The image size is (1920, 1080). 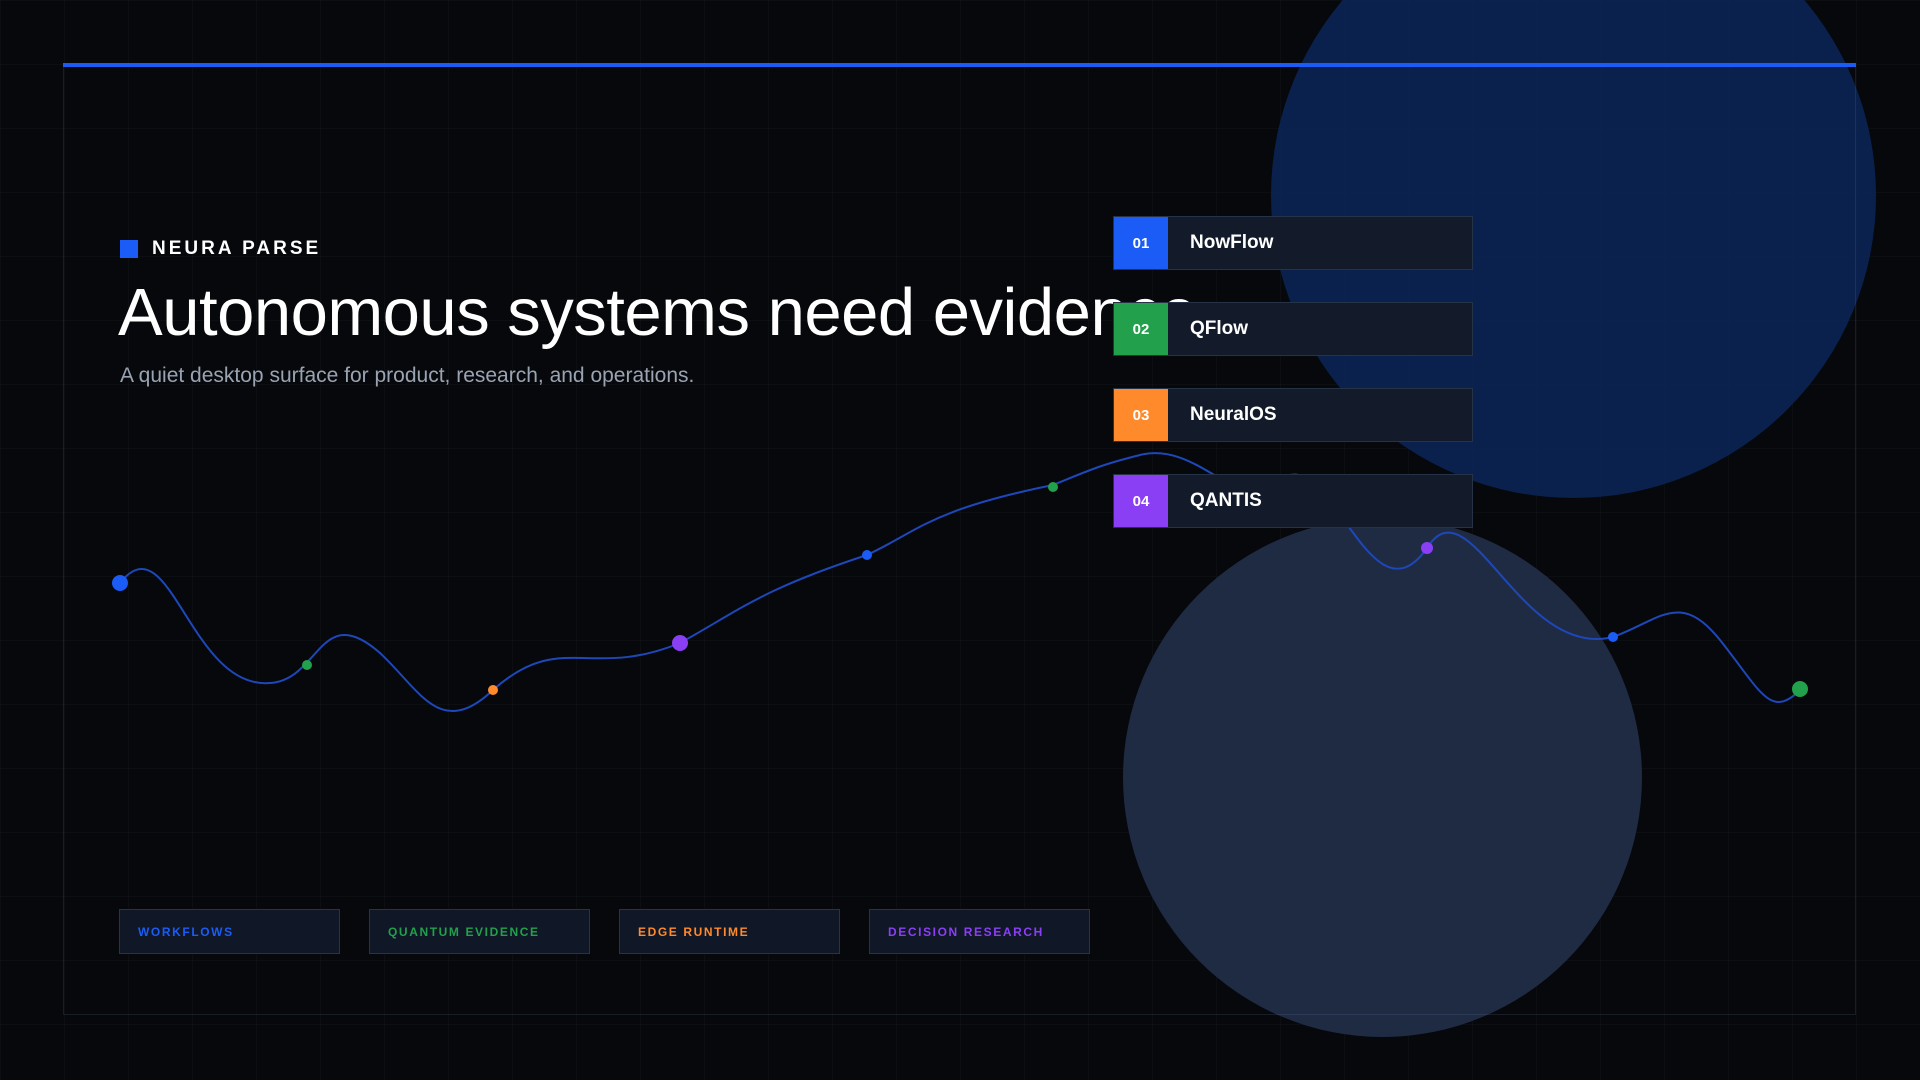 What do you see at coordinates (1293, 329) in the screenshot?
I see `list-item-qflow: 02 QFlow` at bounding box center [1293, 329].